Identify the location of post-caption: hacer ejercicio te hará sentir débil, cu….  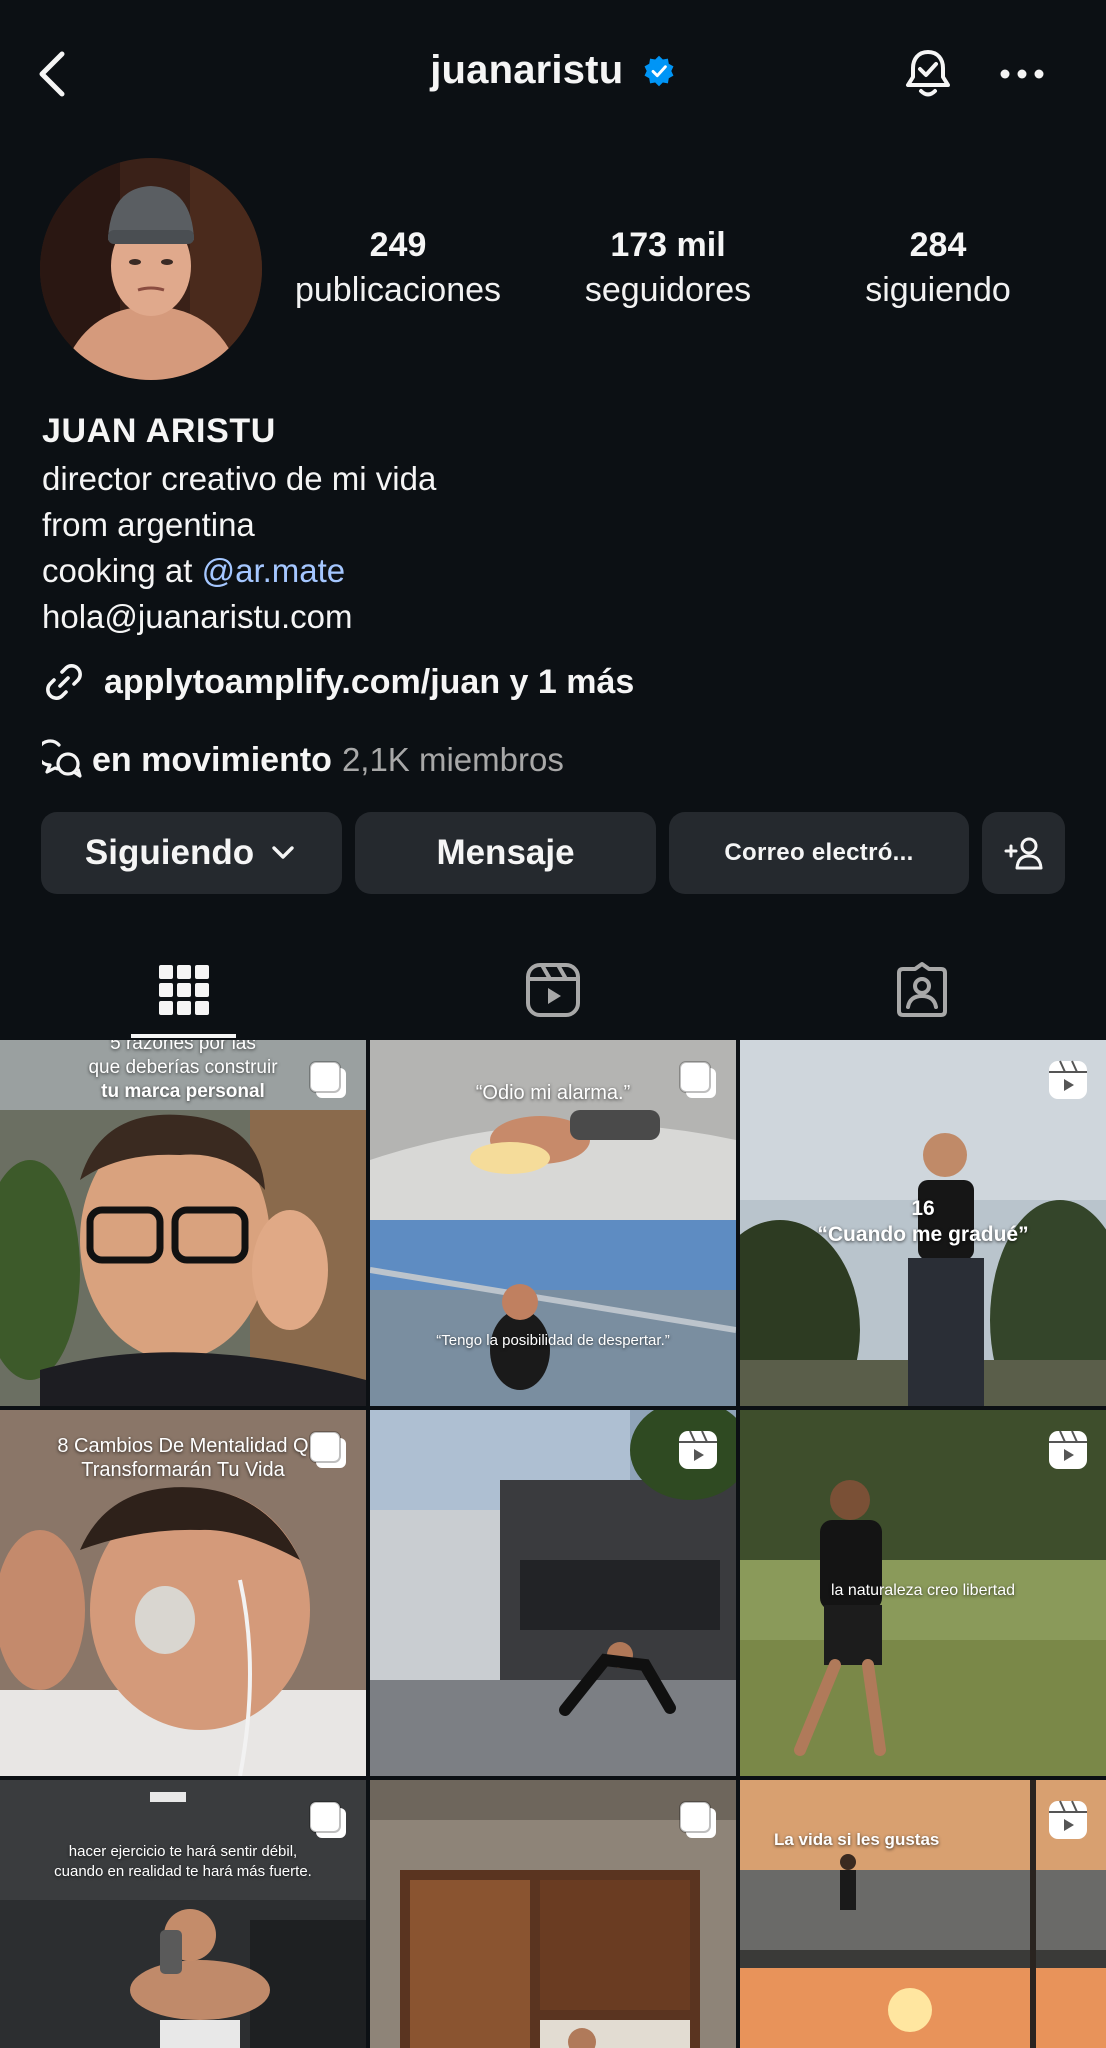
(183, 1862).